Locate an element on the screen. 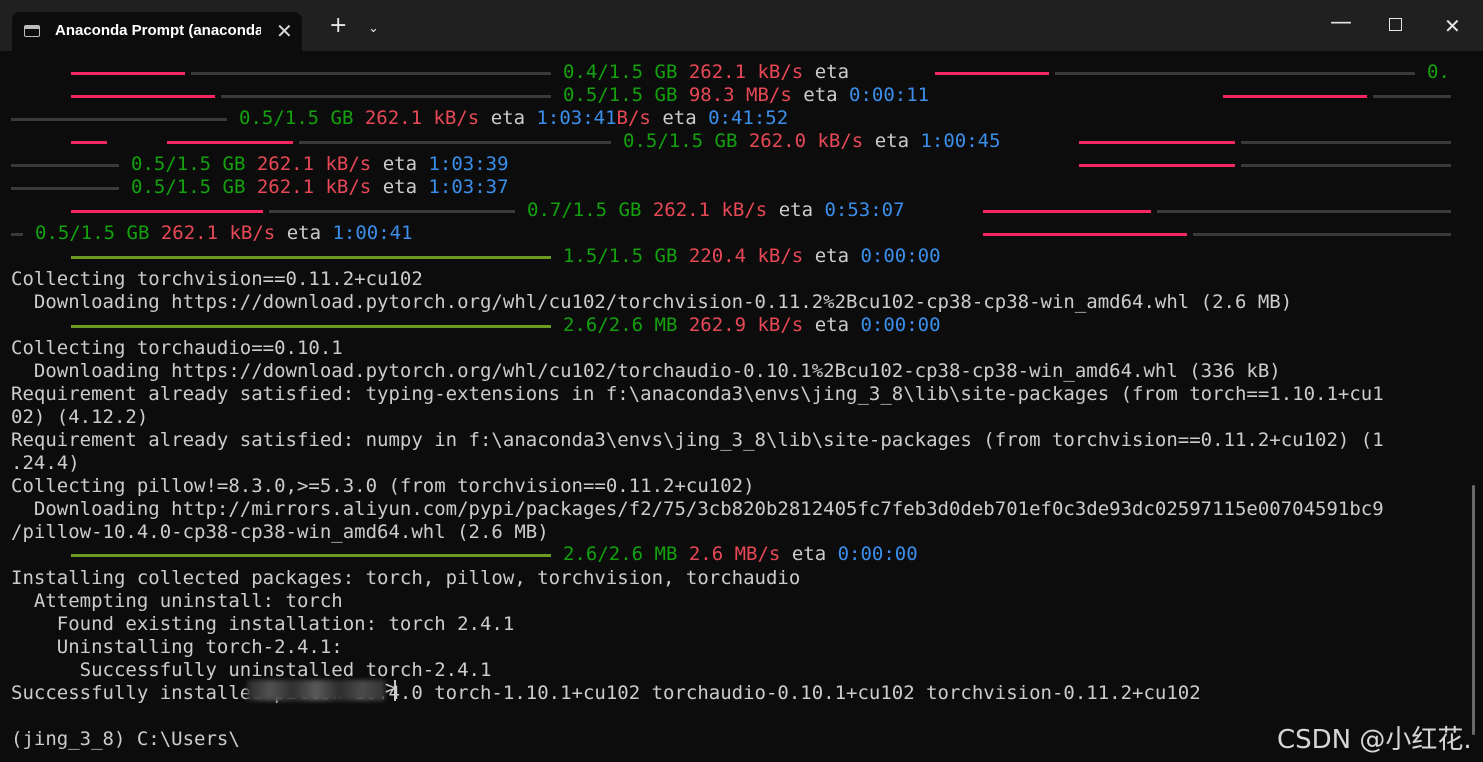 This screenshot has height=762, width=1483. new-tab-button: + is located at coordinates (338, 26).